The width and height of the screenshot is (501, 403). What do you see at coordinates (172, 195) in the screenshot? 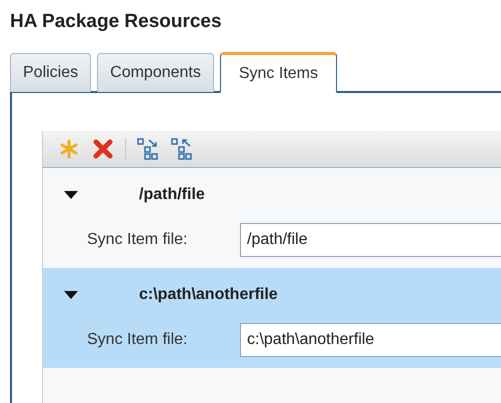
I see `item-name: /path/file` at bounding box center [172, 195].